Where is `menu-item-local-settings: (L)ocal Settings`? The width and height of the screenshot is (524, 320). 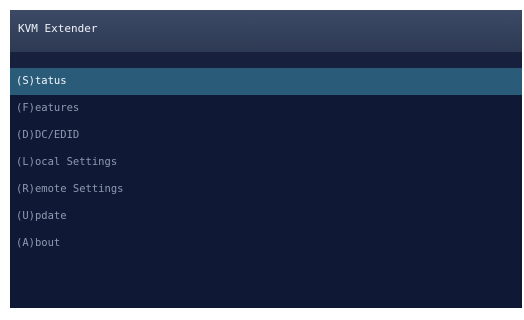
menu-item-local-settings: (L)ocal Settings is located at coordinates (266, 162).